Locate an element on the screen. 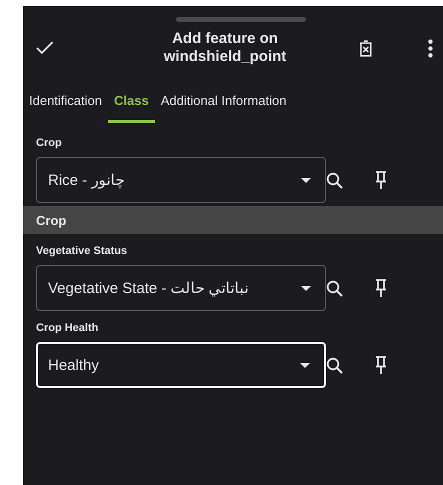 Image resolution: width=443 pixels, height=485 pixels. checkmark-icon is located at coordinates (45, 48).